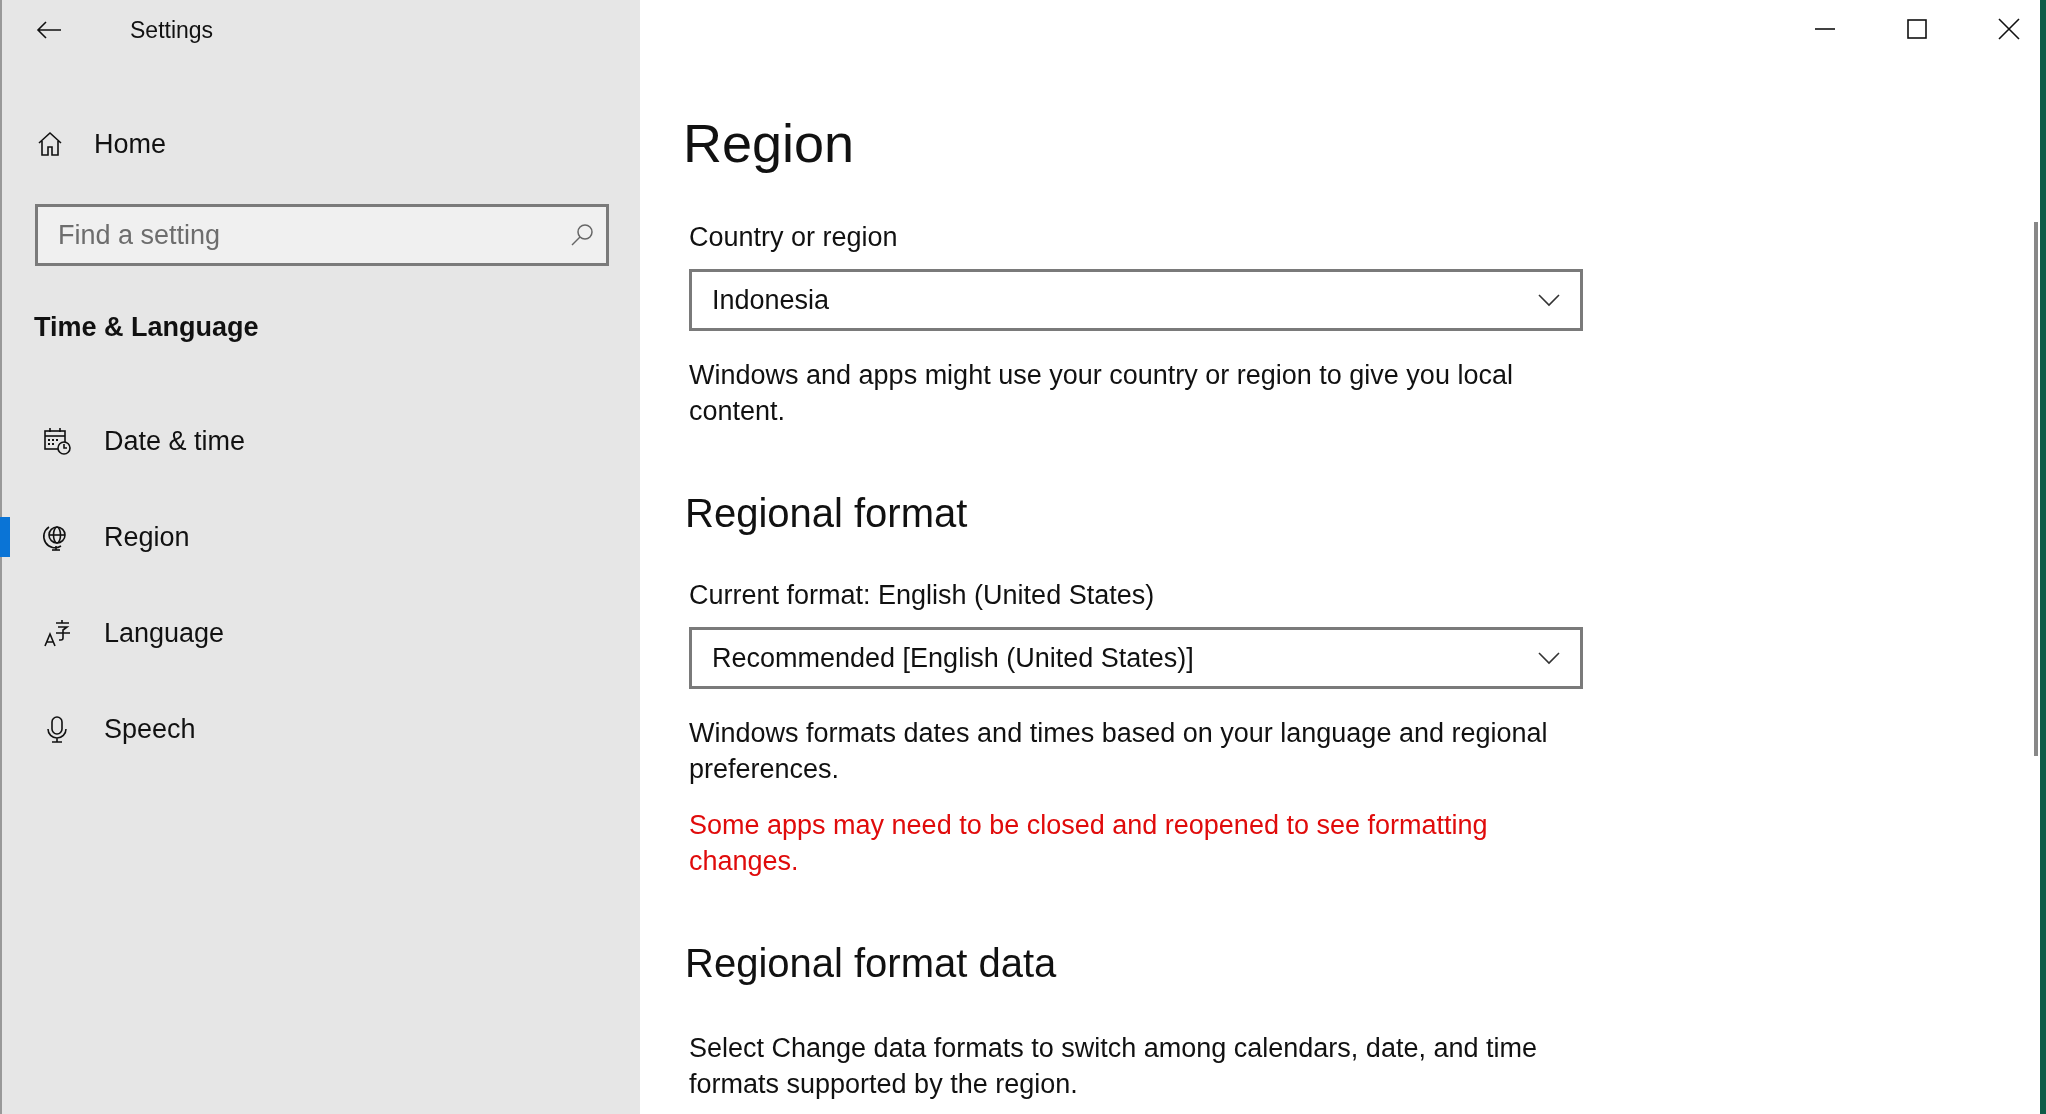 The image size is (2046, 1114). What do you see at coordinates (57, 441) in the screenshot?
I see `calendar-clock-icon` at bounding box center [57, 441].